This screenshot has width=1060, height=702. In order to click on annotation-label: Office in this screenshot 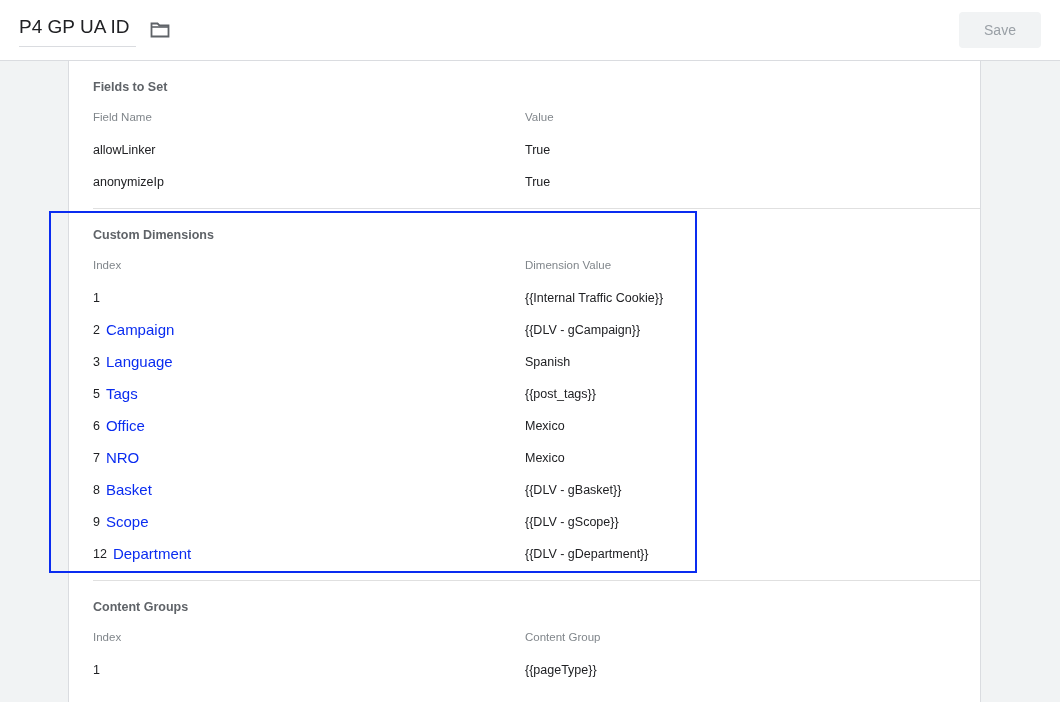, I will do `click(125, 425)`.